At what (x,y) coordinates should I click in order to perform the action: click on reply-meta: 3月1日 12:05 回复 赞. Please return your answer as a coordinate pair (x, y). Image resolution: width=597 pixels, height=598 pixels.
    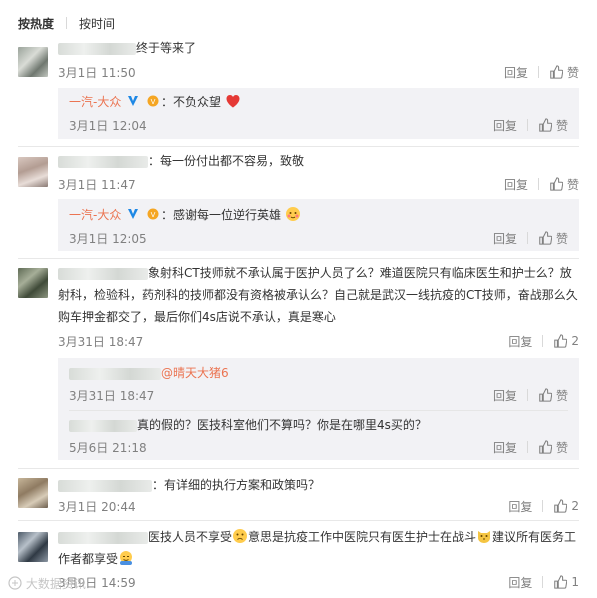
    Looking at the image, I should click on (318, 238).